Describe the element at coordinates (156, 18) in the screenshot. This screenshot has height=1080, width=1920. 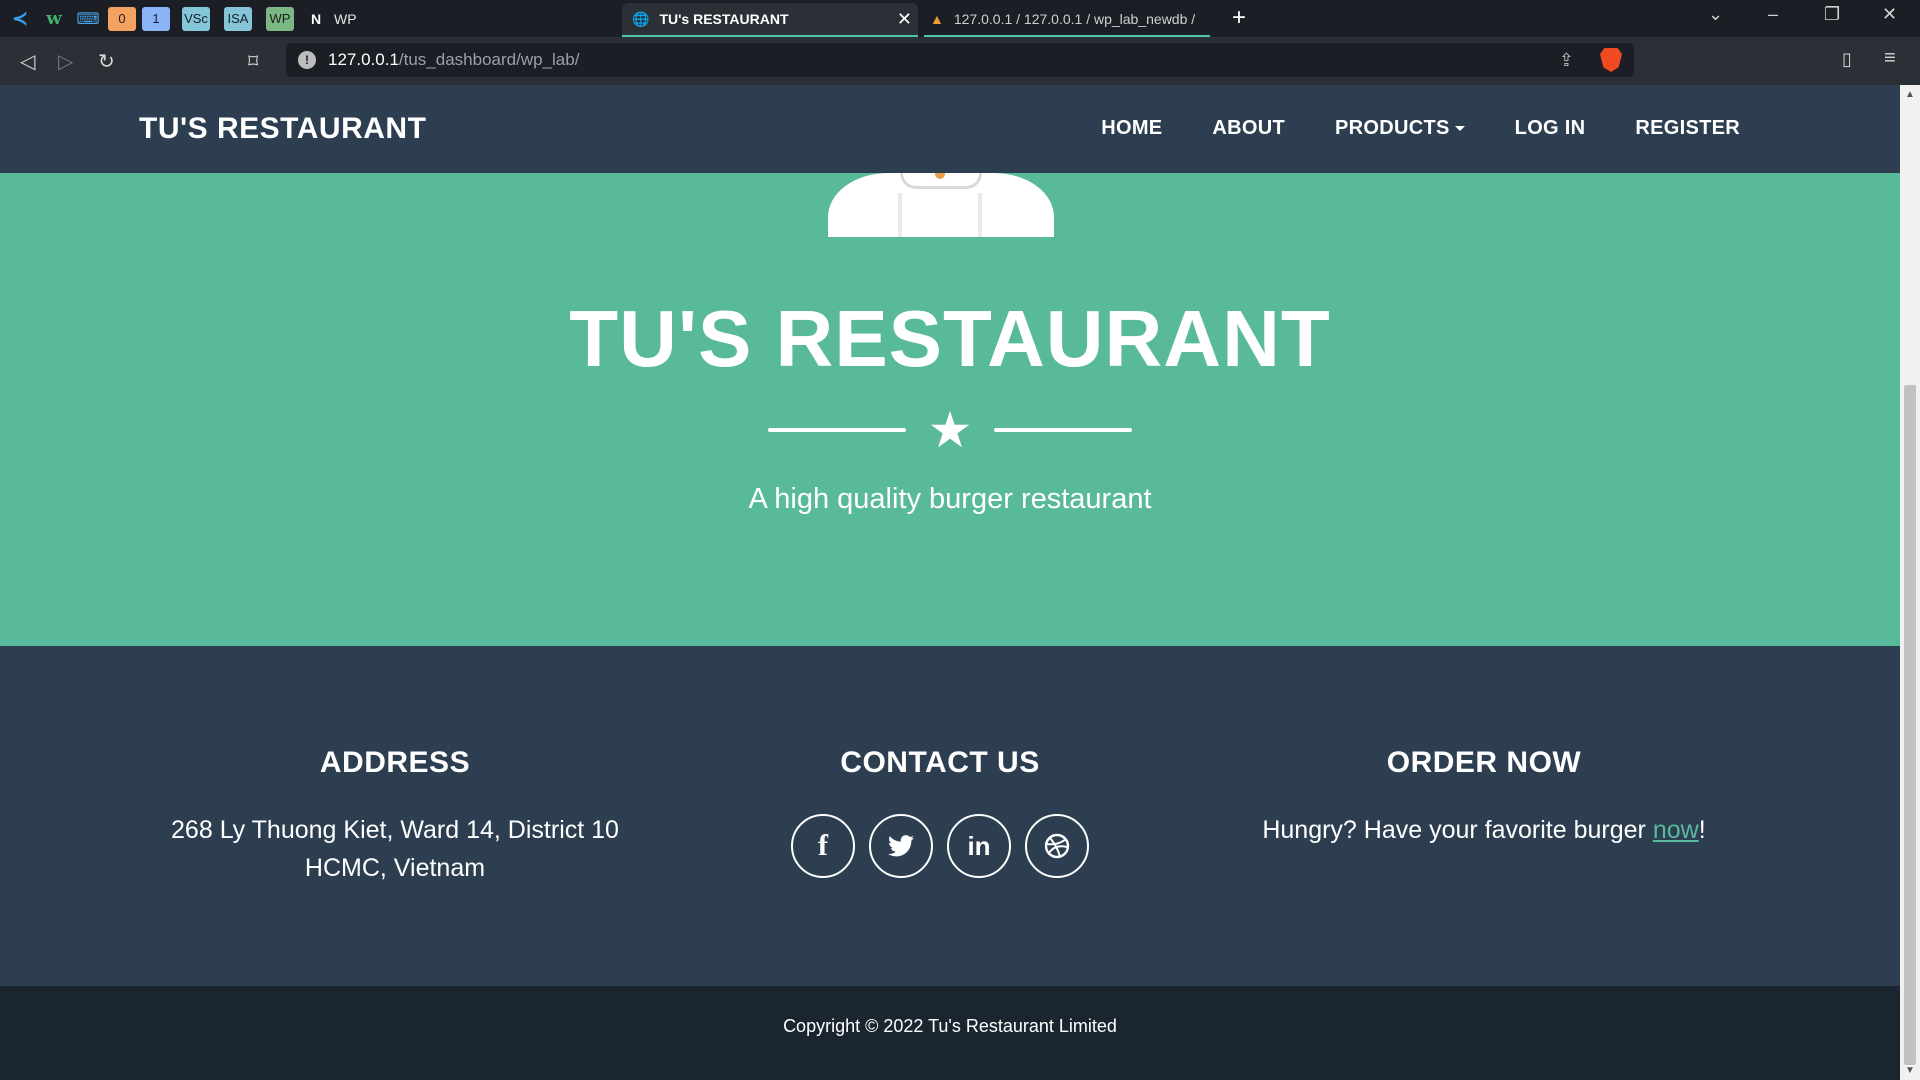
I see `pinned-tab-1: 1` at that location.